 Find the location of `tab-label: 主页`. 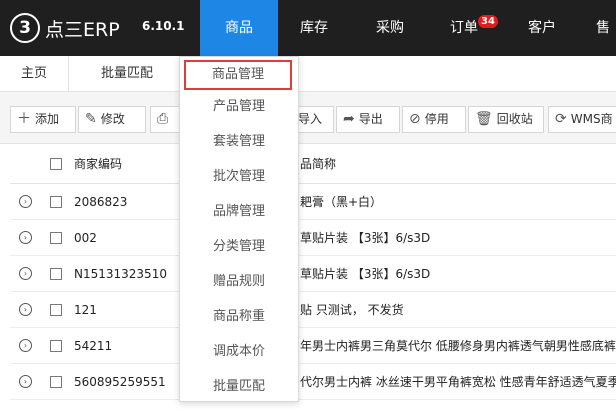

tab-label: 主页 is located at coordinates (33, 73).